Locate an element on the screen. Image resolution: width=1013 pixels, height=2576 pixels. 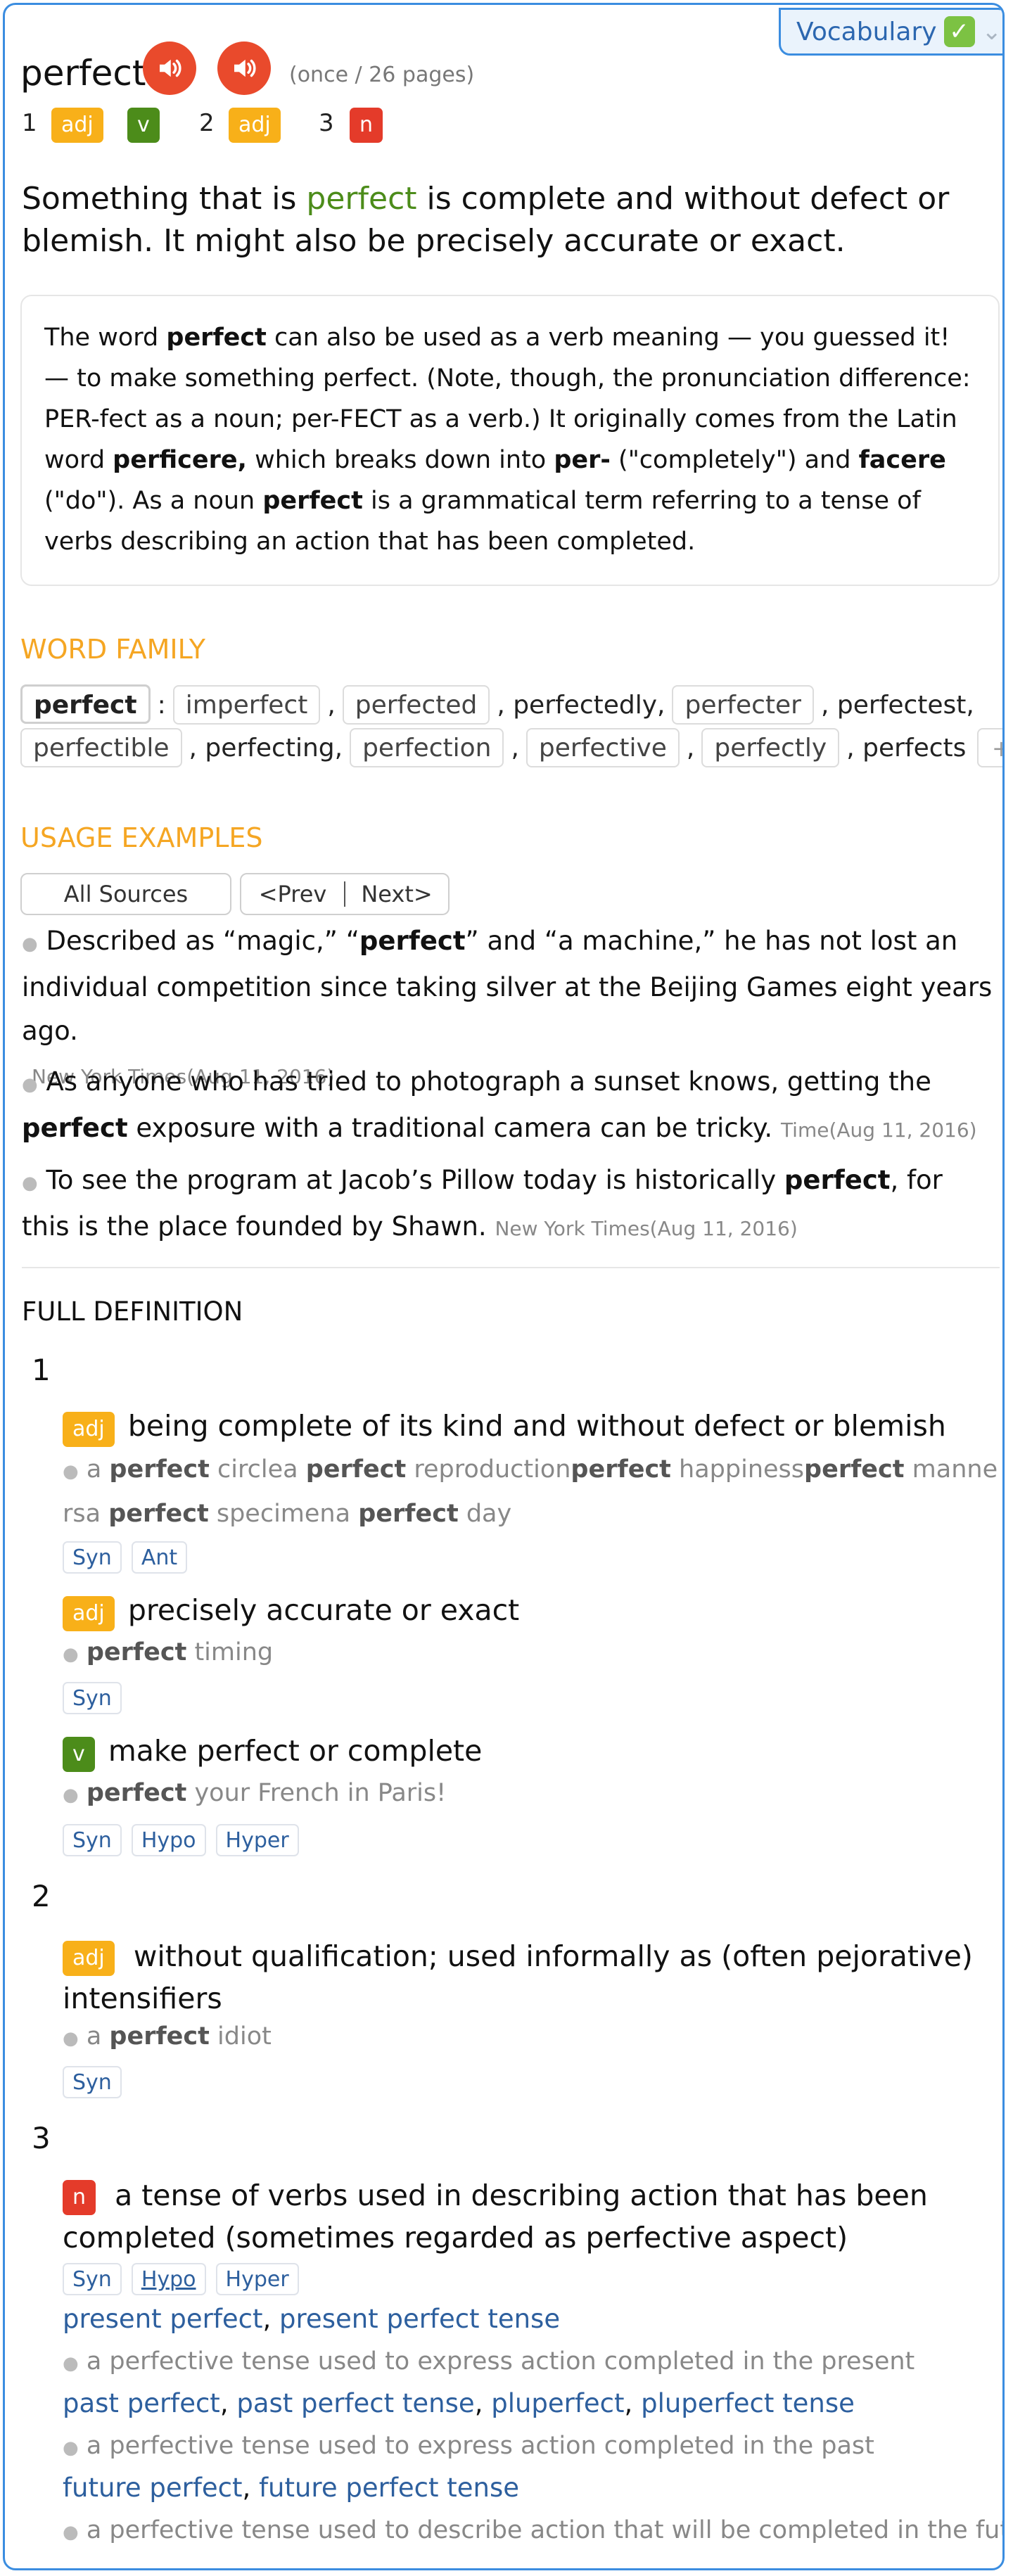
word-family-item: perfecter is located at coordinates (743, 705).